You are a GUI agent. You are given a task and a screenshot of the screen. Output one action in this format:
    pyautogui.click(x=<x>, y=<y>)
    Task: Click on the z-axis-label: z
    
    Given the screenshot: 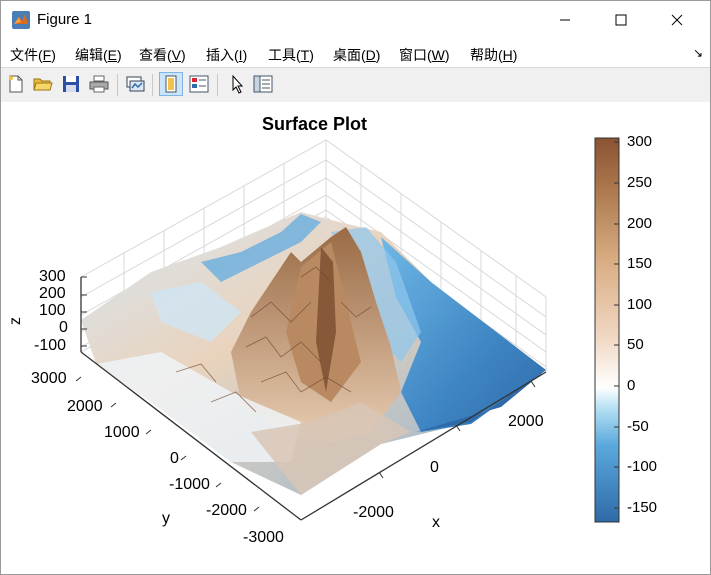 What is the action you would take?
    pyautogui.click(x=15, y=321)
    